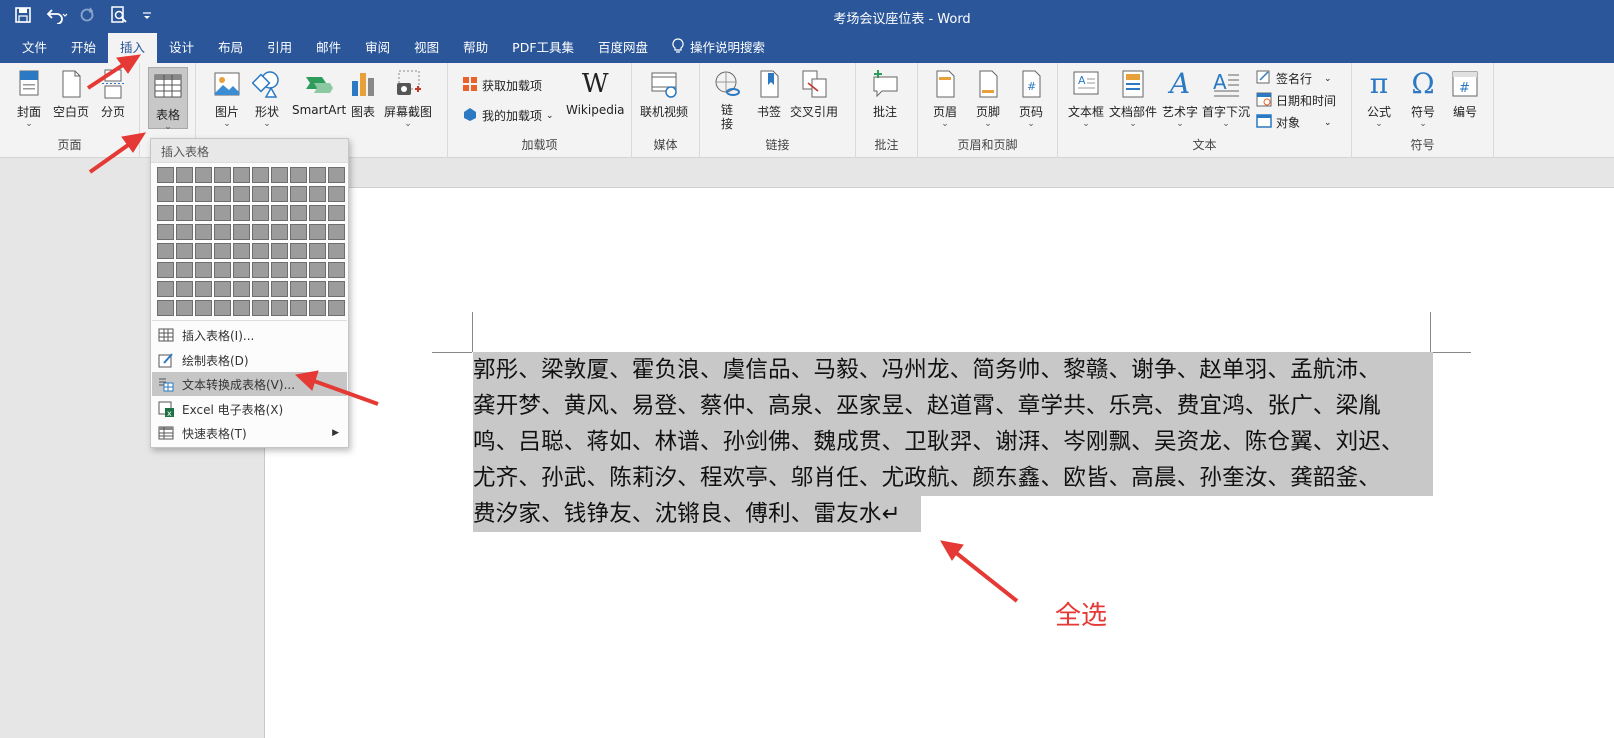  Describe the element at coordinates (623, 48) in the screenshot. I see `tab-baidu-netdisk: 百度网盘` at that location.